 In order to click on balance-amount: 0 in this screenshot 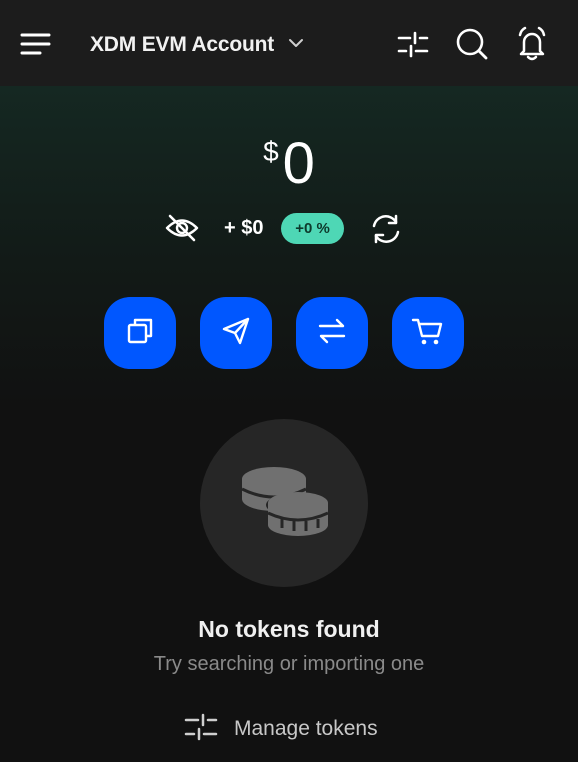, I will do `click(298, 163)`.